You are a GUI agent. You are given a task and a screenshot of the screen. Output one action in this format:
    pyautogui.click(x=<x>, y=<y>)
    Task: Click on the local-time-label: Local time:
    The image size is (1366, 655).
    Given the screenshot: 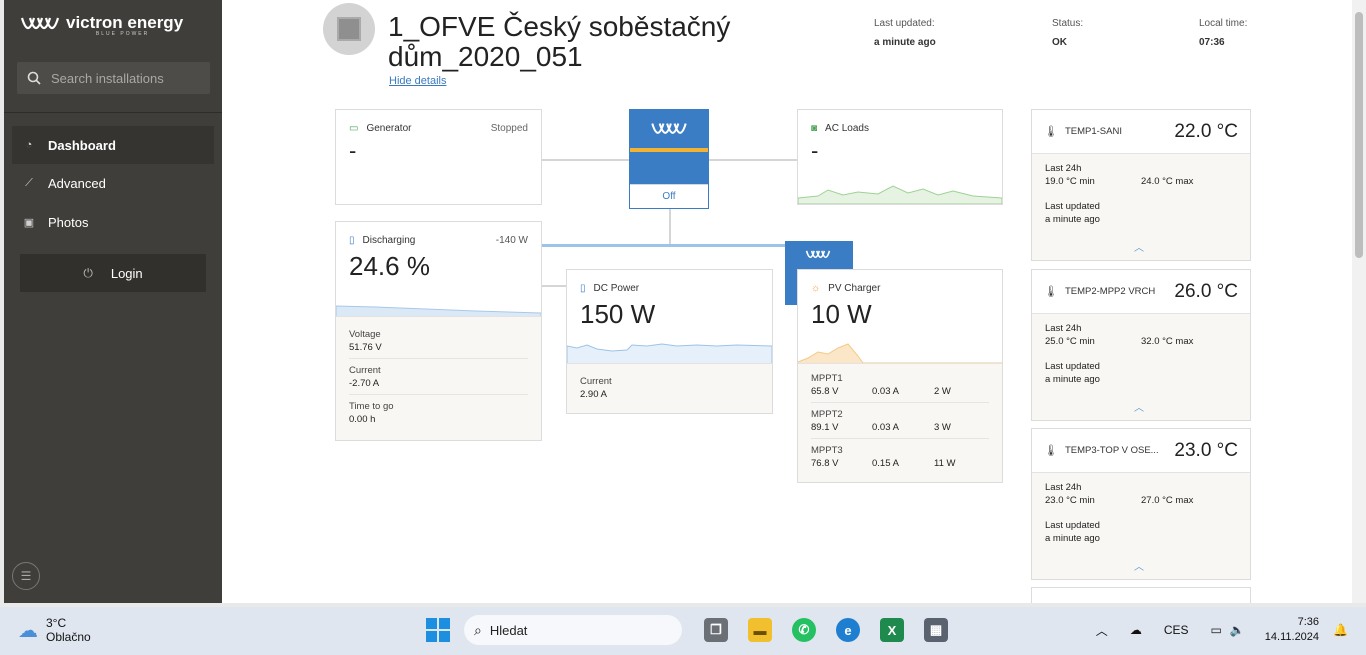 What is the action you would take?
    pyautogui.click(x=1223, y=23)
    